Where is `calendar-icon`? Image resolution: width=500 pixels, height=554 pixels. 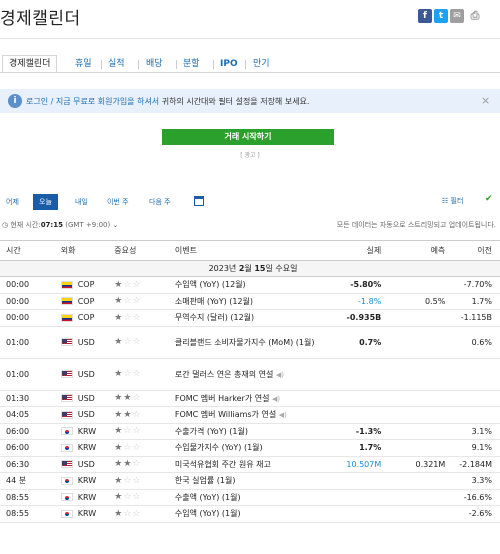
calendar-icon is located at coordinates (199, 201).